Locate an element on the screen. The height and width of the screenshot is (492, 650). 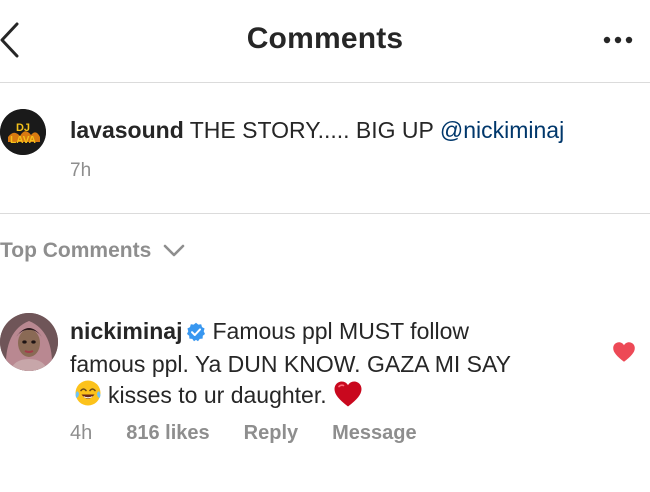
more-options-button is located at coordinates (618, 40).